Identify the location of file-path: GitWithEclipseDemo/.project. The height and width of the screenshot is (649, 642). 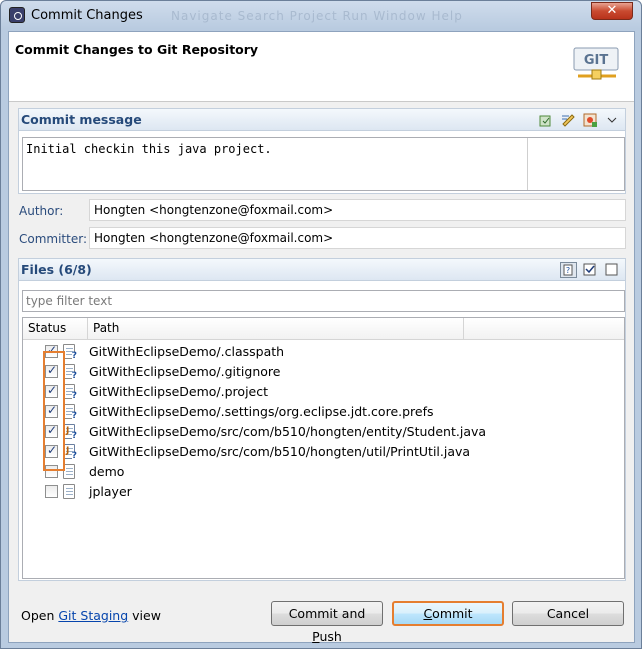
(179, 391).